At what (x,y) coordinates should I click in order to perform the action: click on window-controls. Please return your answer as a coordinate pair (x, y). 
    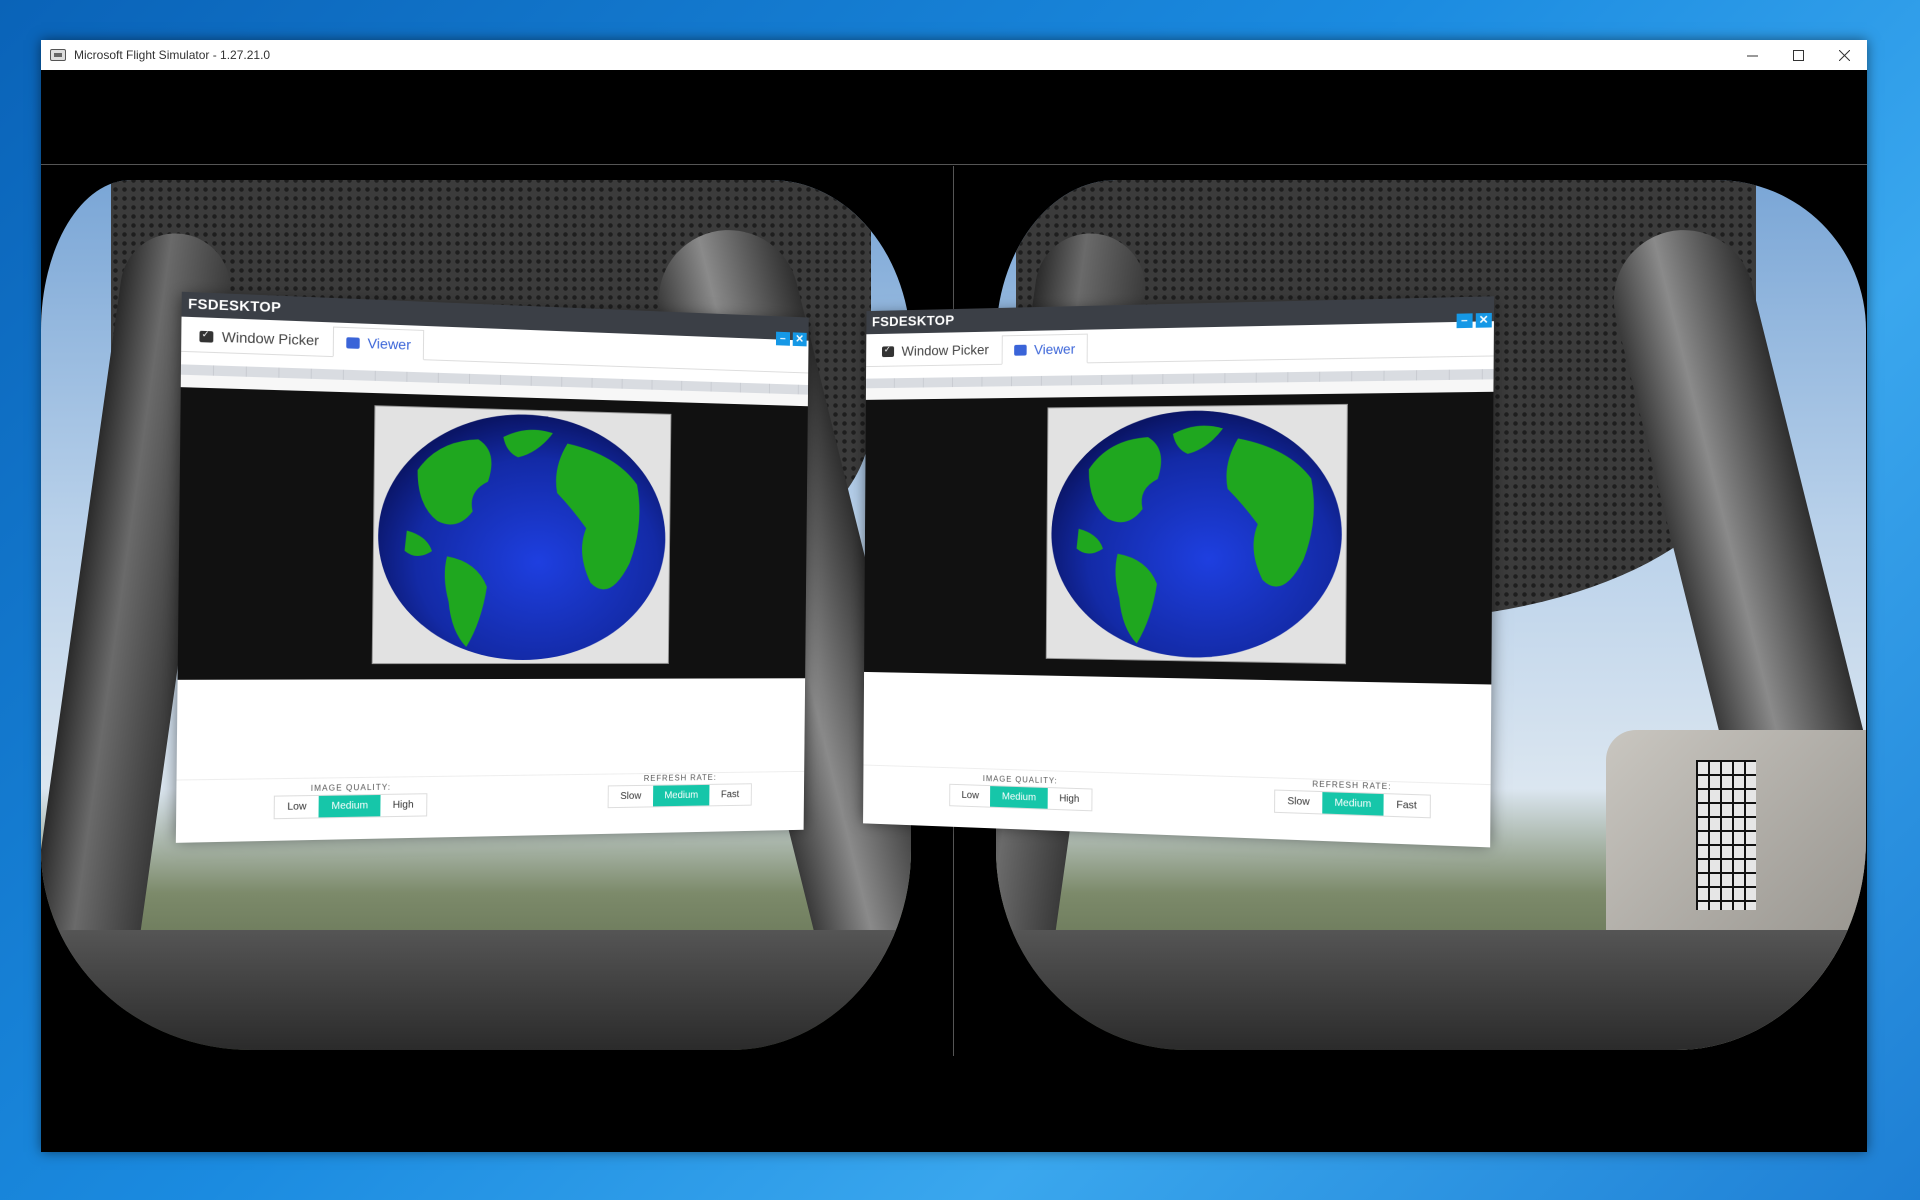
    Looking at the image, I should click on (1798, 55).